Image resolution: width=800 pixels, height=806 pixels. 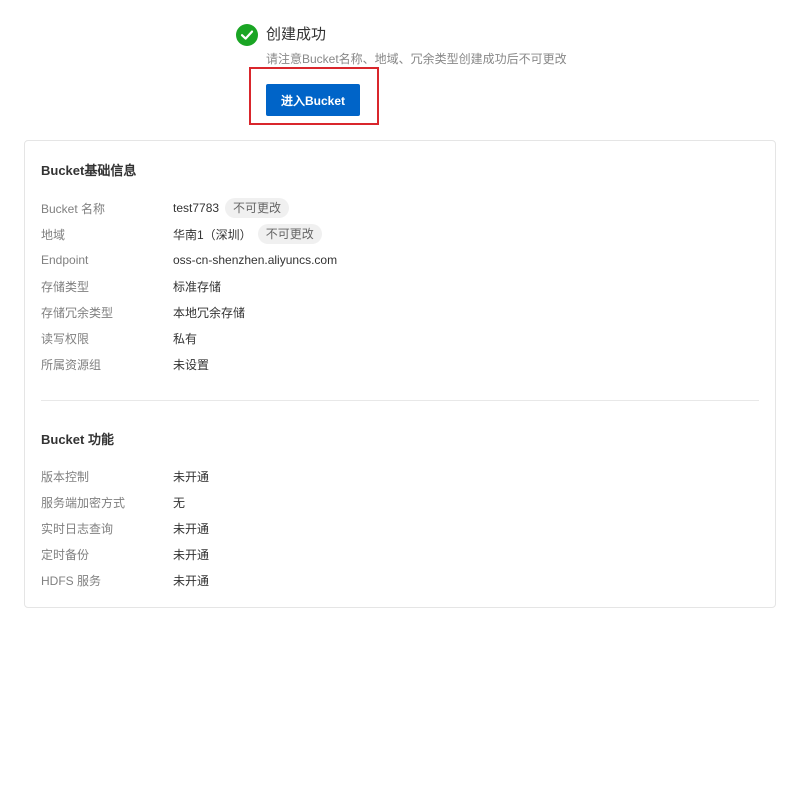 What do you see at coordinates (65, 554) in the screenshot?
I see `feature-label: 定时备份` at bounding box center [65, 554].